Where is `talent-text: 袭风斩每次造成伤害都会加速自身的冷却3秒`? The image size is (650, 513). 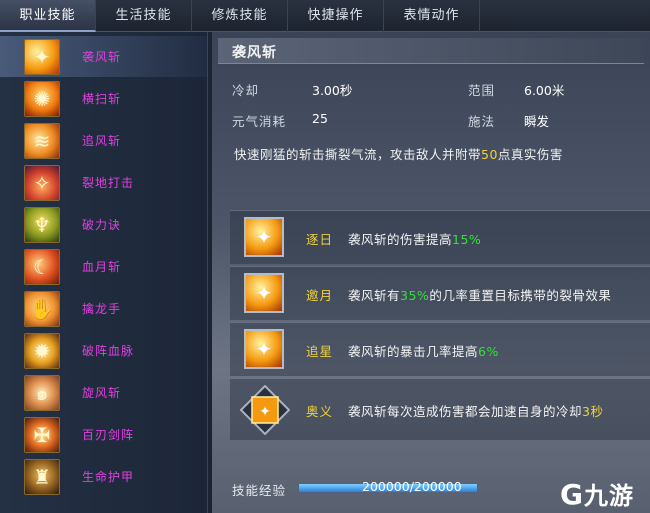 talent-text: 袭风斩每次造成伤害都会加速自身的冷却3秒 is located at coordinates (475, 410).